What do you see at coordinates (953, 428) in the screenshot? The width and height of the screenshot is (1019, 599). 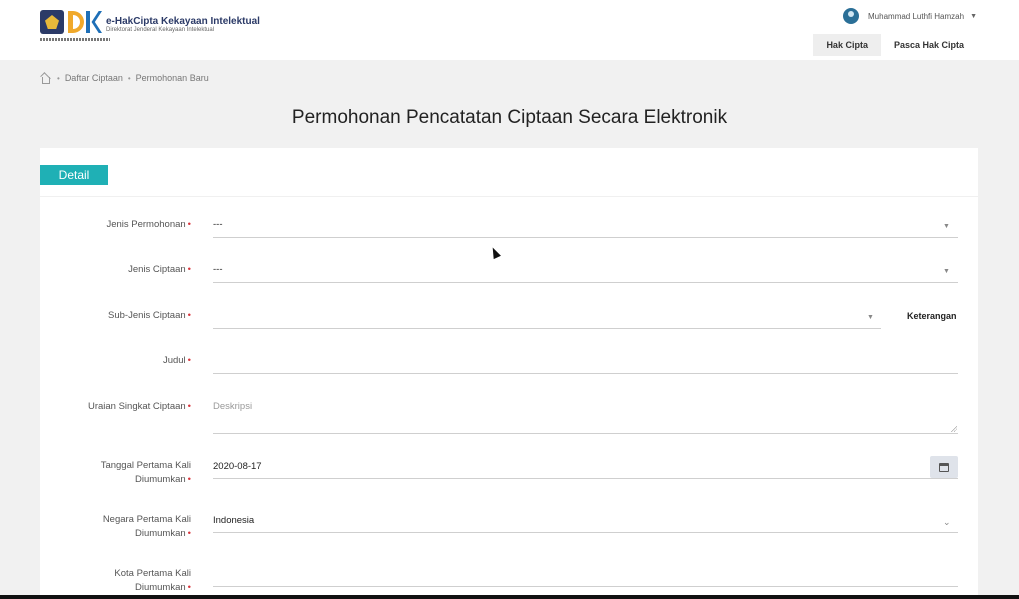 I see `resize-handle-icon` at bounding box center [953, 428].